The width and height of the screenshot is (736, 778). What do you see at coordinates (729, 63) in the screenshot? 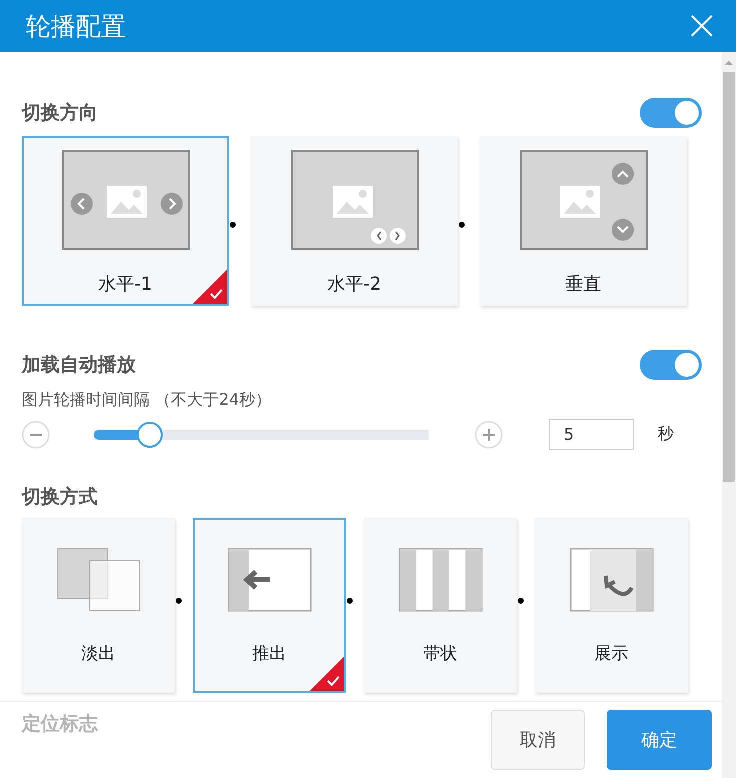
I see `scroll-up-icon` at bounding box center [729, 63].